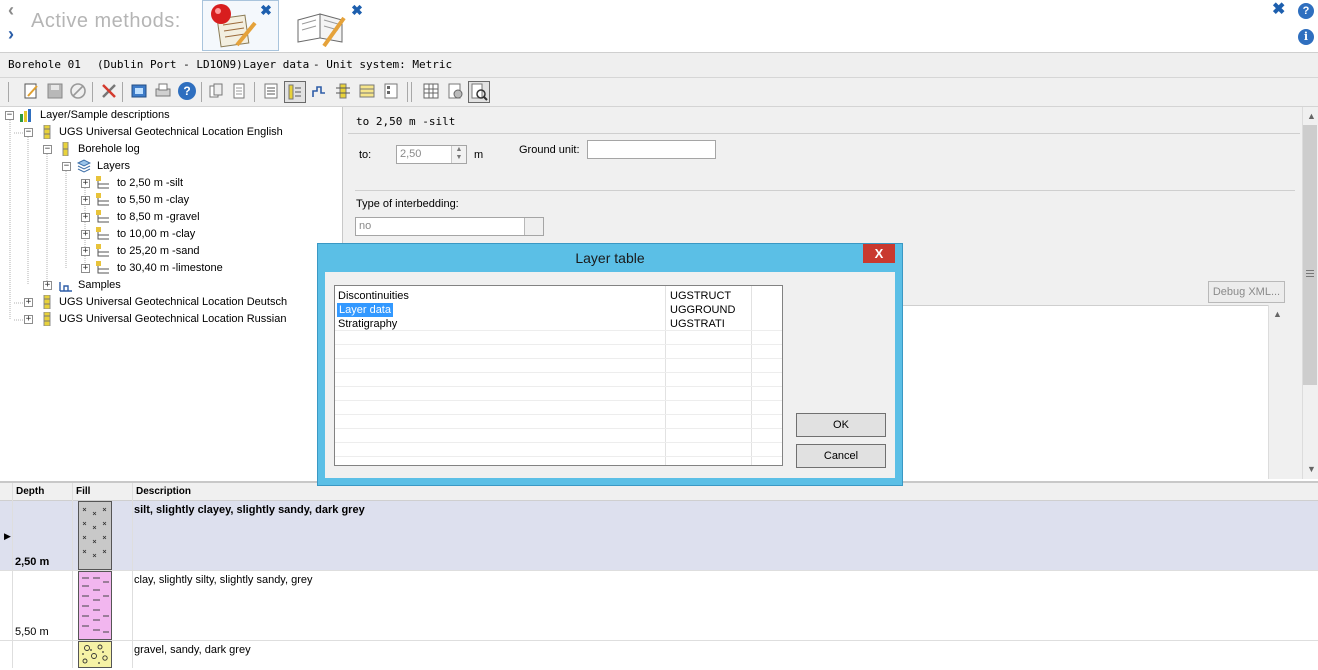 The width and height of the screenshot is (1318, 670). Describe the element at coordinates (449, 226) in the screenshot. I see `interbedding-select: no` at that location.